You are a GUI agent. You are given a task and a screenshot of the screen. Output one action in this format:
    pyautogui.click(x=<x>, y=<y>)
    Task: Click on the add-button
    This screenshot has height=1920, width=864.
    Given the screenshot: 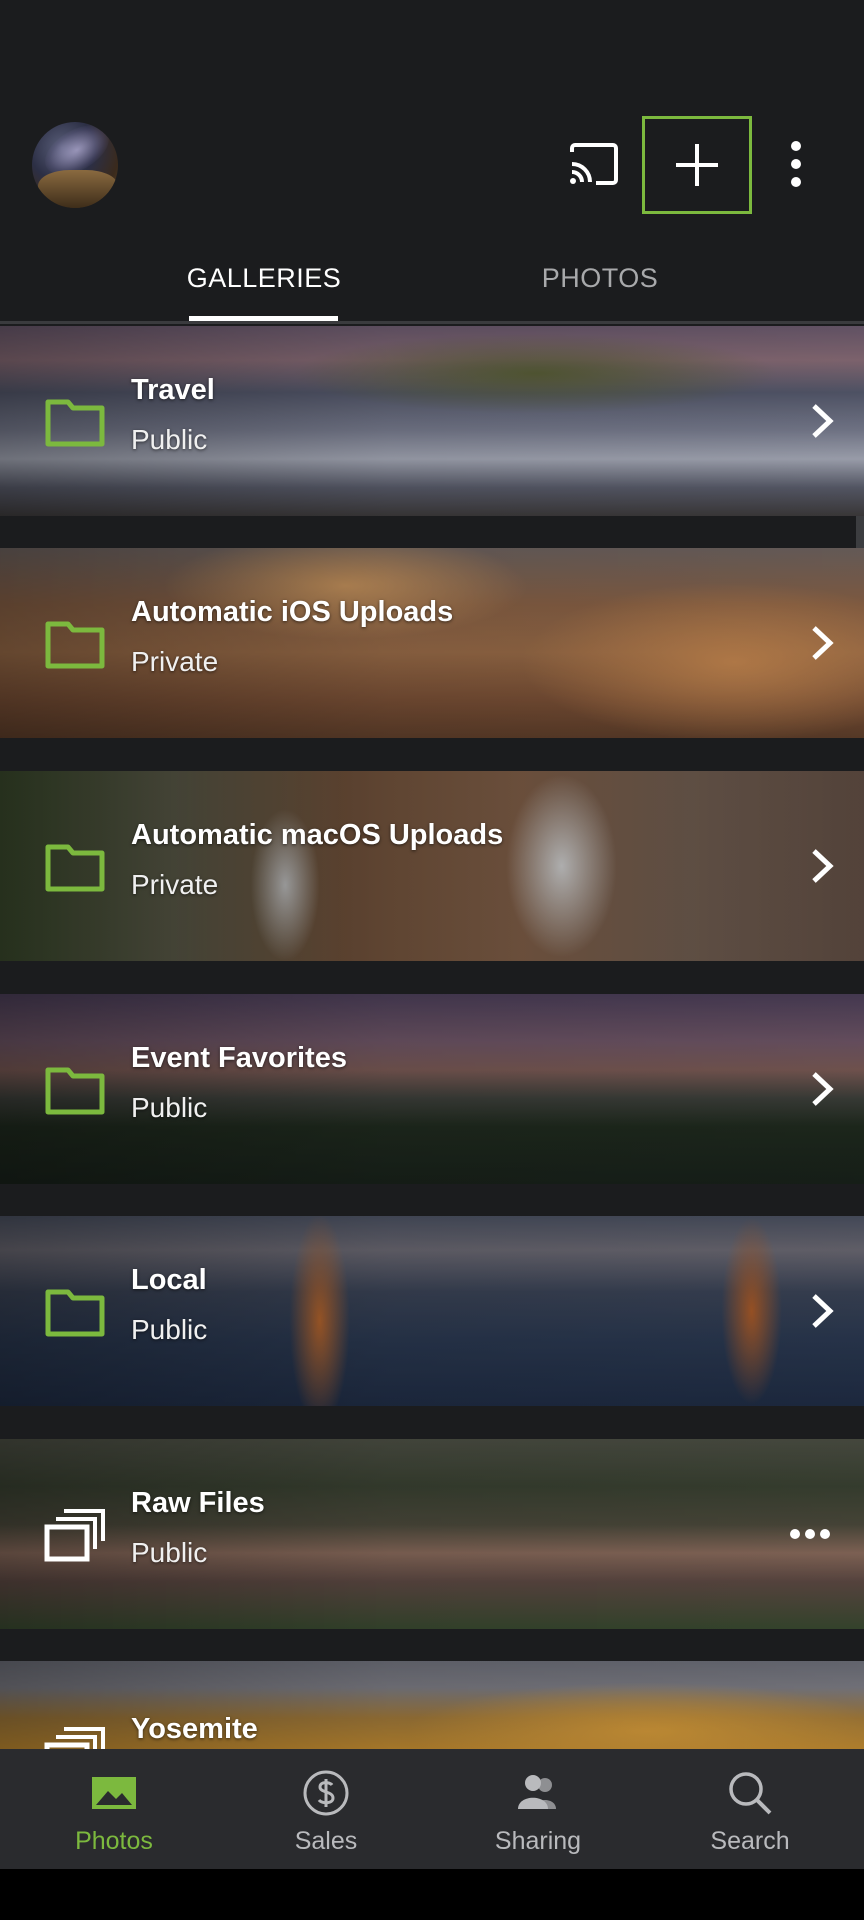 What is the action you would take?
    pyautogui.click(x=697, y=165)
    